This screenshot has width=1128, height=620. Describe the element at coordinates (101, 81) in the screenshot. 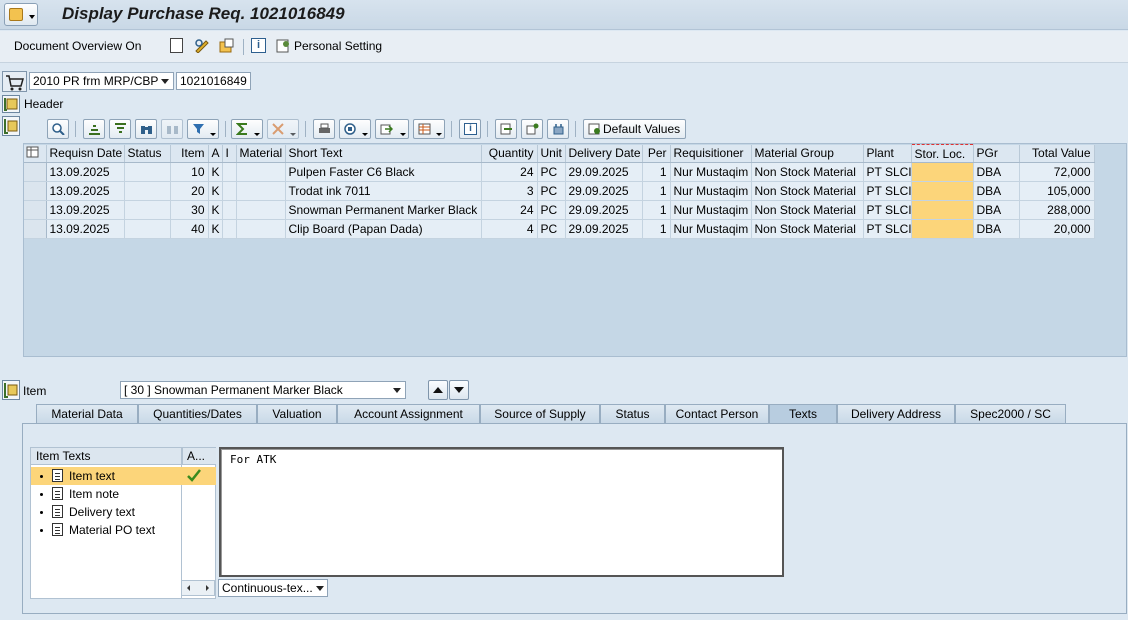

I see `document-type-select: 2010 PR frm MRP/CBP` at that location.